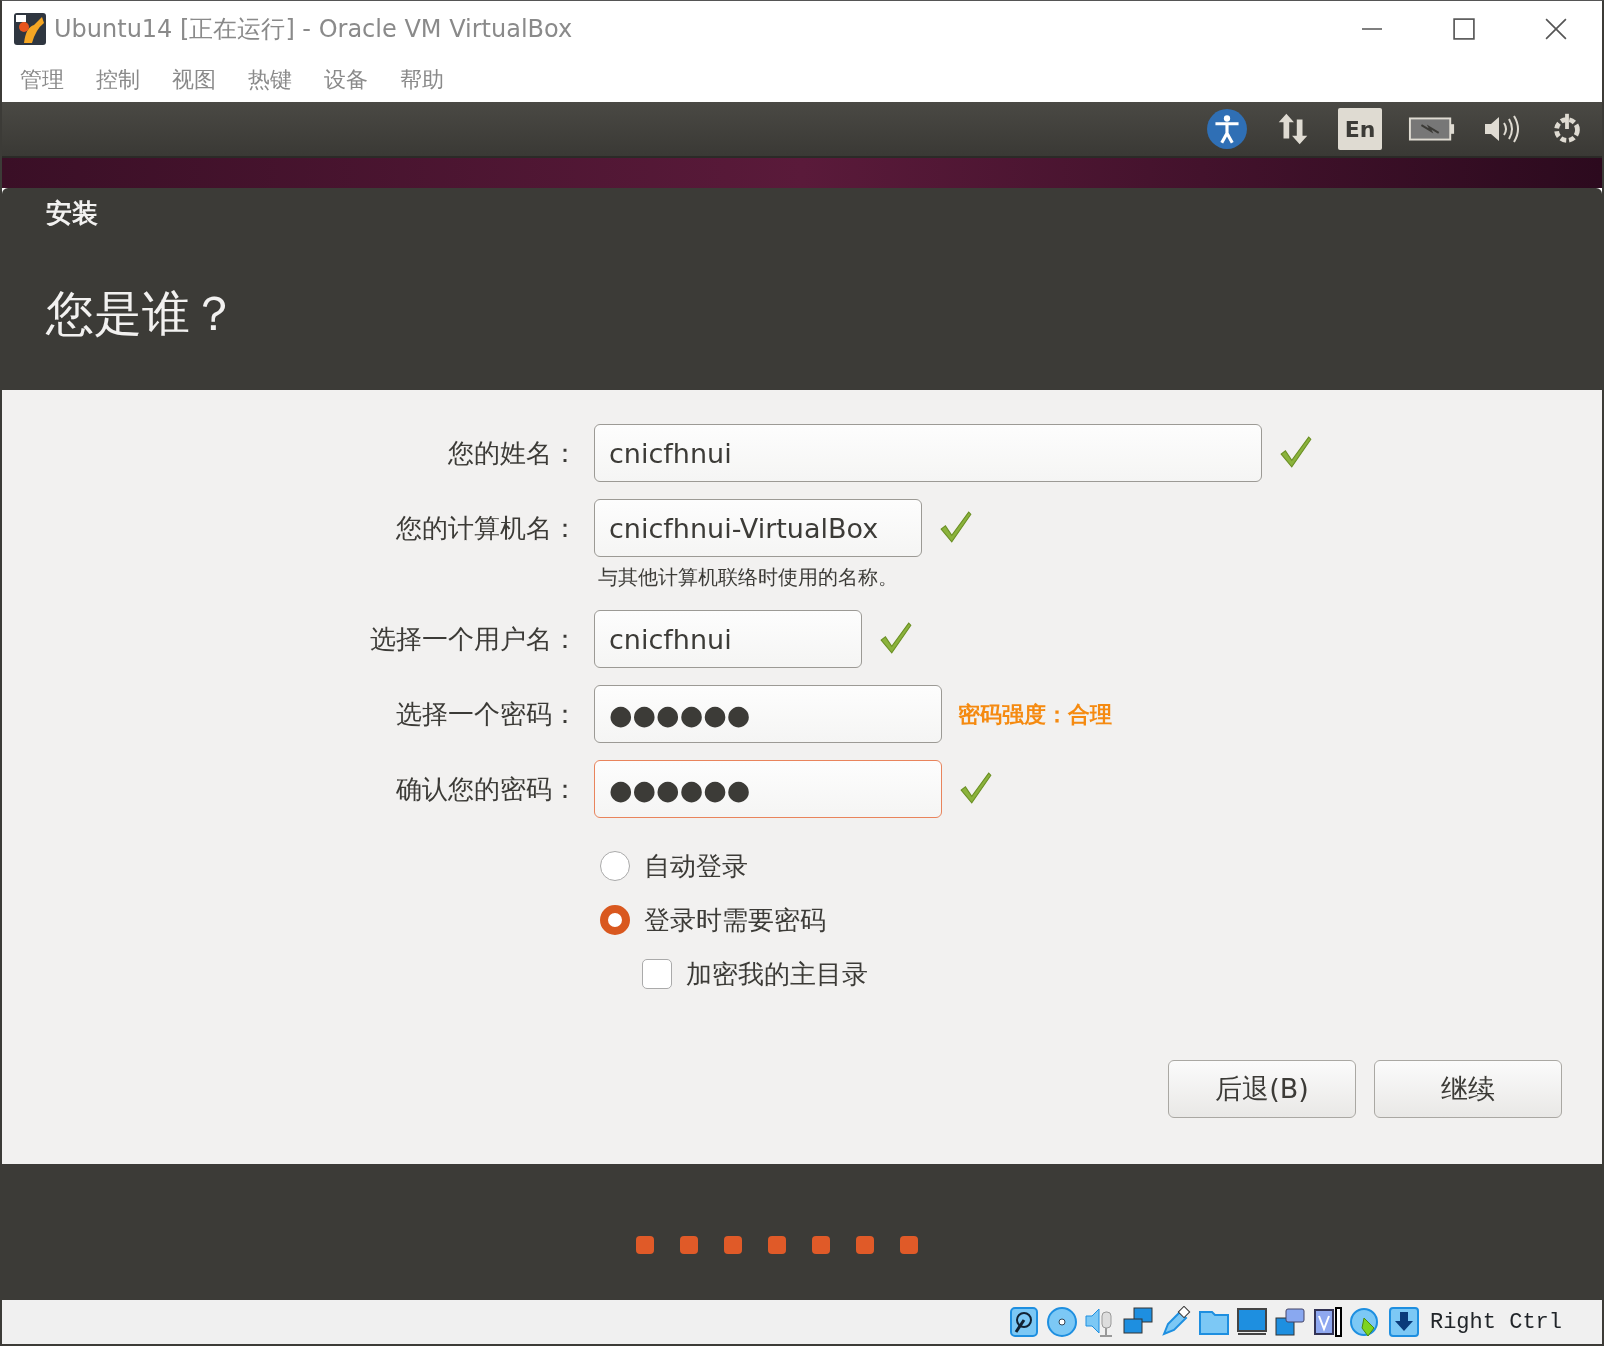 The width and height of the screenshot is (1604, 1346). Describe the element at coordinates (1502, 129) in the screenshot. I see `volume-icon` at that location.